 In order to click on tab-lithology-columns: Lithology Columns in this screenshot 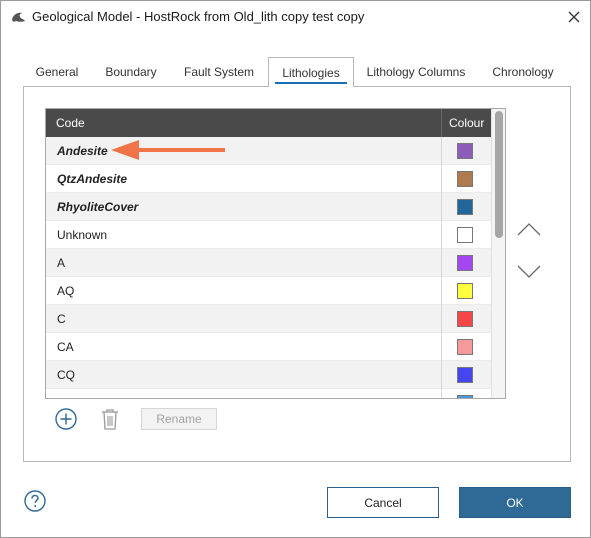, I will do `click(416, 71)`.